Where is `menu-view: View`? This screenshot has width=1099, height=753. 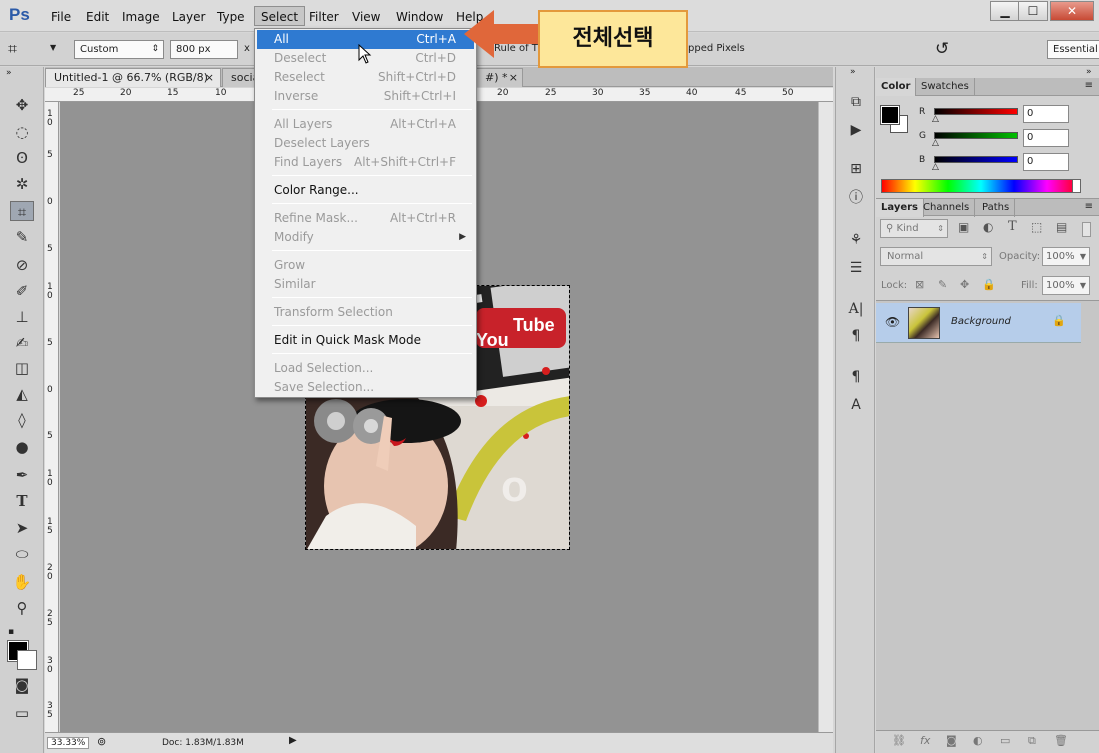 menu-view: View is located at coordinates (366, 17).